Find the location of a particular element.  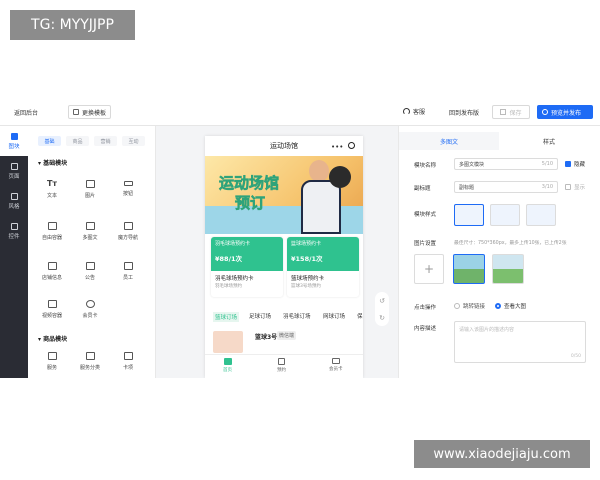

description-textarea: 请输入该图片的描述内容 0/50 is located at coordinates (520, 342).